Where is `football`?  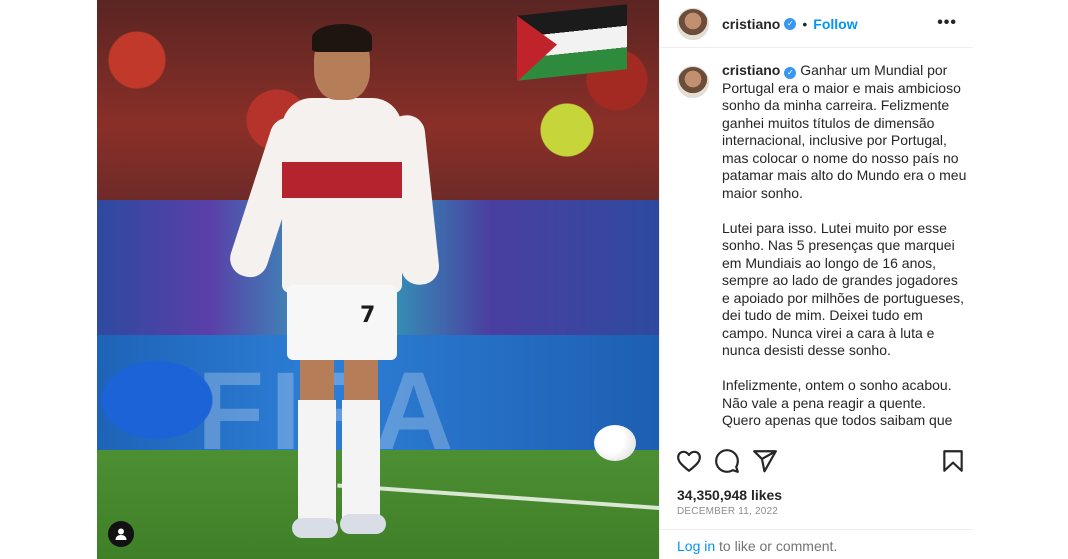 football is located at coordinates (615, 443).